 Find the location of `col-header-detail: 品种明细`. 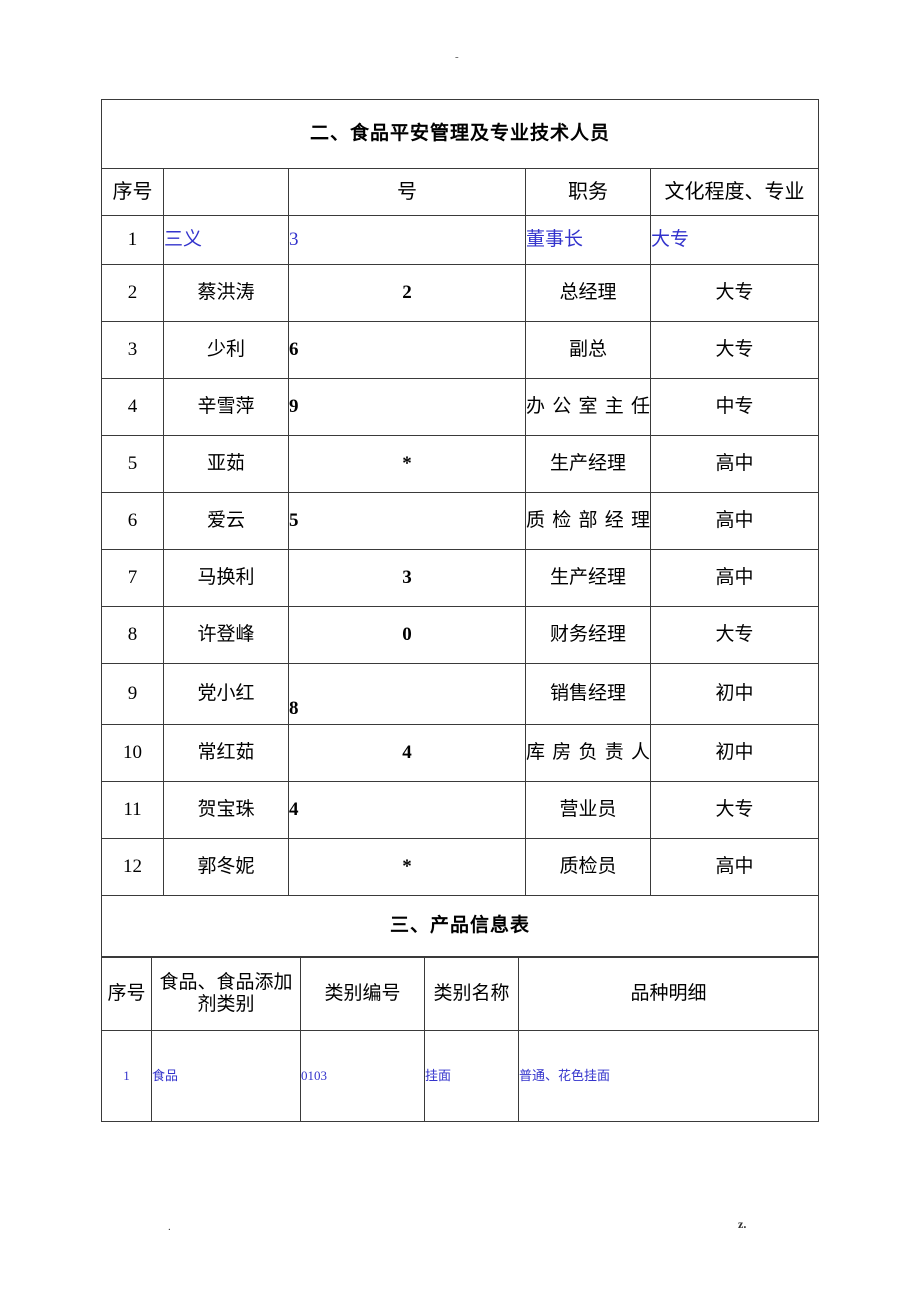

col-header-detail: 品种明细 is located at coordinates (668, 994).